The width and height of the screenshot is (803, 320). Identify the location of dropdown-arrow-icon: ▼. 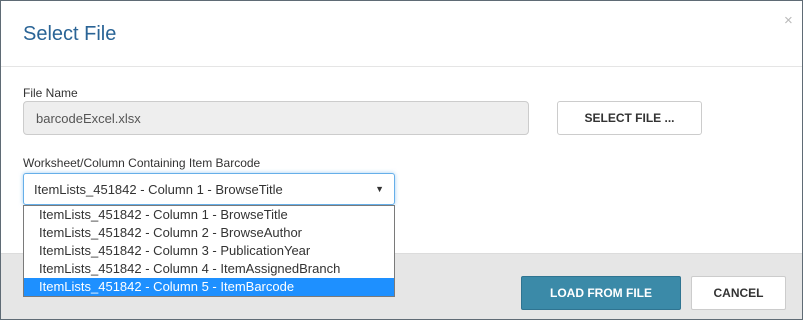
(379, 189).